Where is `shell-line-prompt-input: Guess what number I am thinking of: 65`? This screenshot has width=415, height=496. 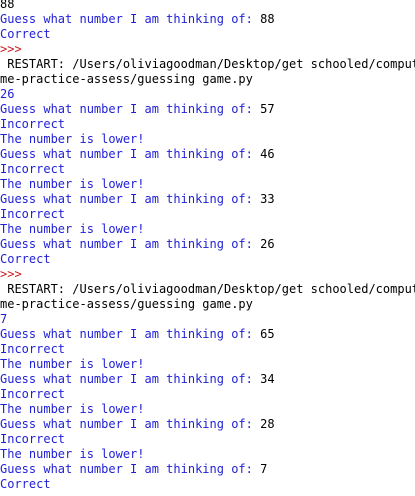
shell-line-prompt-input: Guess what number I am thinking of: 65 is located at coordinates (207, 334).